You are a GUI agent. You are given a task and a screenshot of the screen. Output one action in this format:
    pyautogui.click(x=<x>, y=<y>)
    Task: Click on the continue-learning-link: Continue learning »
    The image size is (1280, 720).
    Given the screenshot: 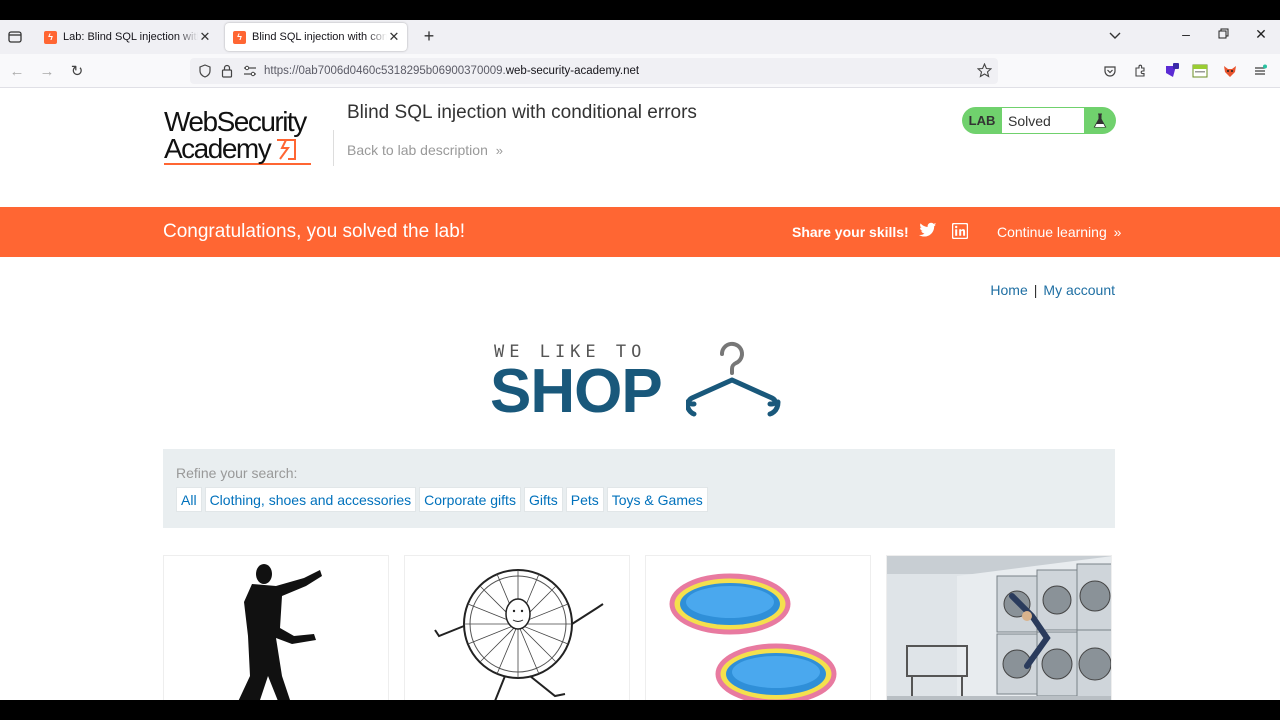 What is the action you would take?
    pyautogui.click(x=1059, y=232)
    